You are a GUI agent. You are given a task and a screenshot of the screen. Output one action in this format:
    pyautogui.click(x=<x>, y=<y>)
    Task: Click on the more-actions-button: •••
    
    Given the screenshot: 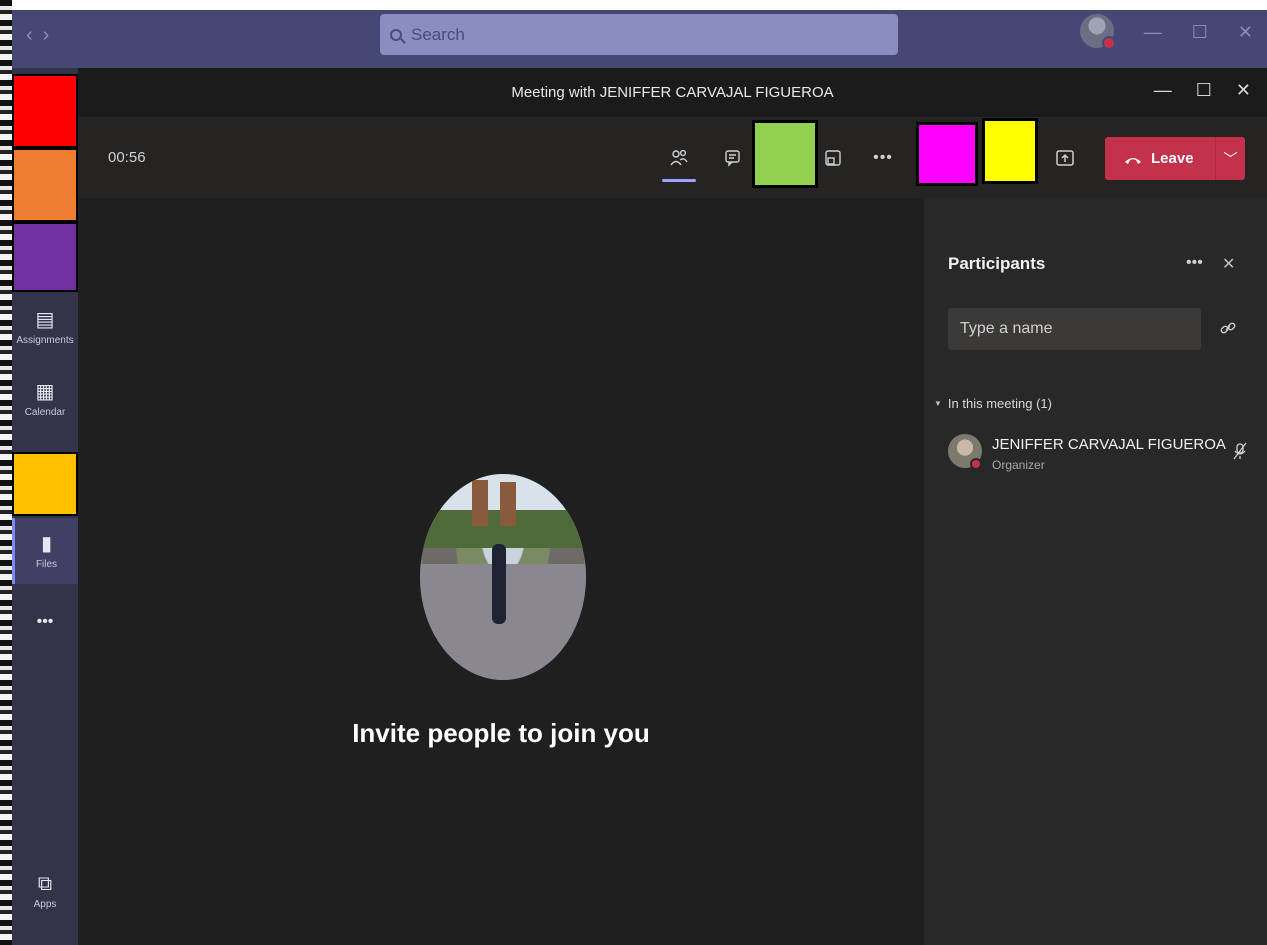 What is the action you would take?
    pyautogui.click(x=883, y=158)
    